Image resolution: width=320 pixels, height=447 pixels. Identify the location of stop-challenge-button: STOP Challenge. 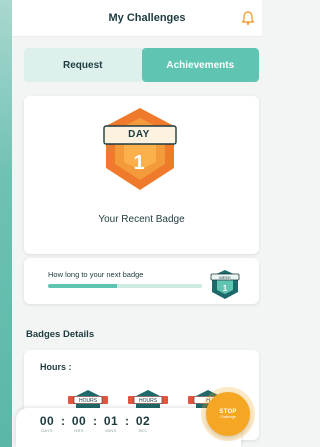
(228, 414).